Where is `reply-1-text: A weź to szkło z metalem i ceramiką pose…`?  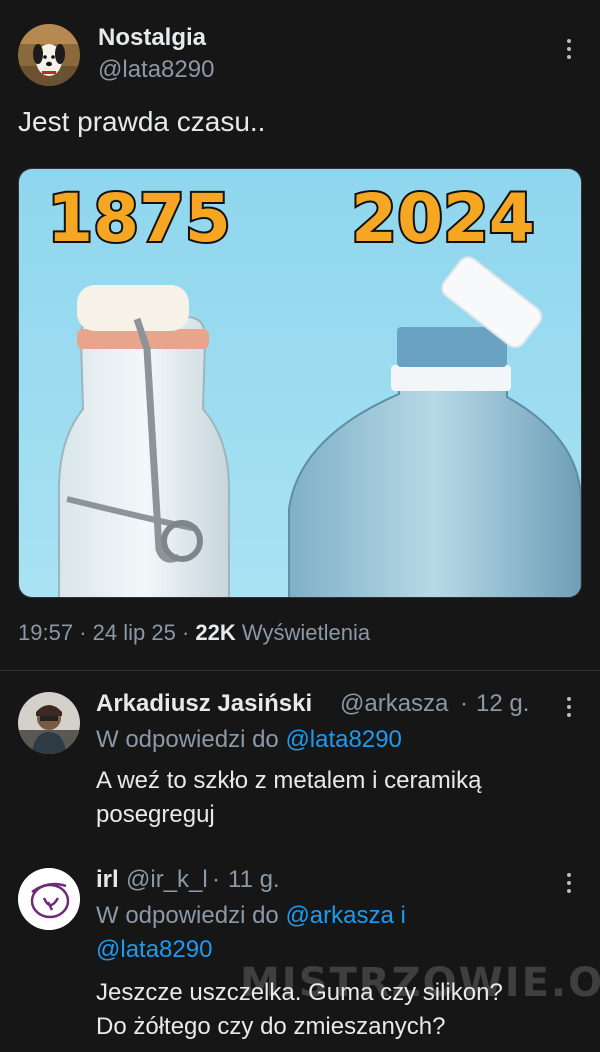
reply-1-text: A weź to szkło z metalem i ceramiką pose… is located at coordinates (336, 798).